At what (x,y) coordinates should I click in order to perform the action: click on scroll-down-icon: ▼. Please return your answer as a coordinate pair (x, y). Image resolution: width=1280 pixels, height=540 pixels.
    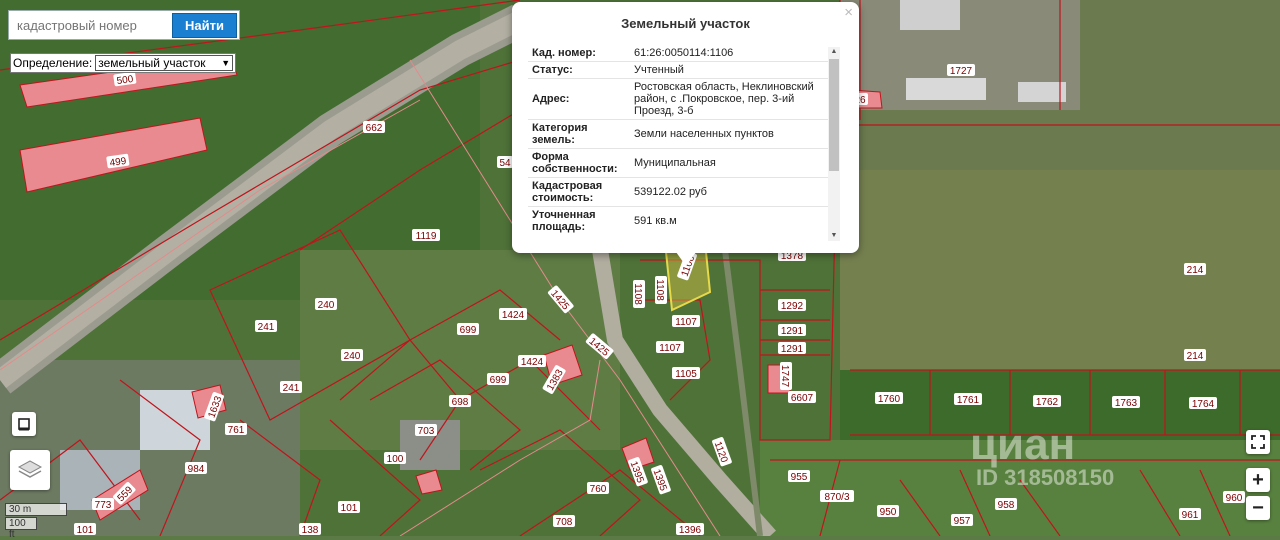
    Looking at the image, I should click on (834, 236).